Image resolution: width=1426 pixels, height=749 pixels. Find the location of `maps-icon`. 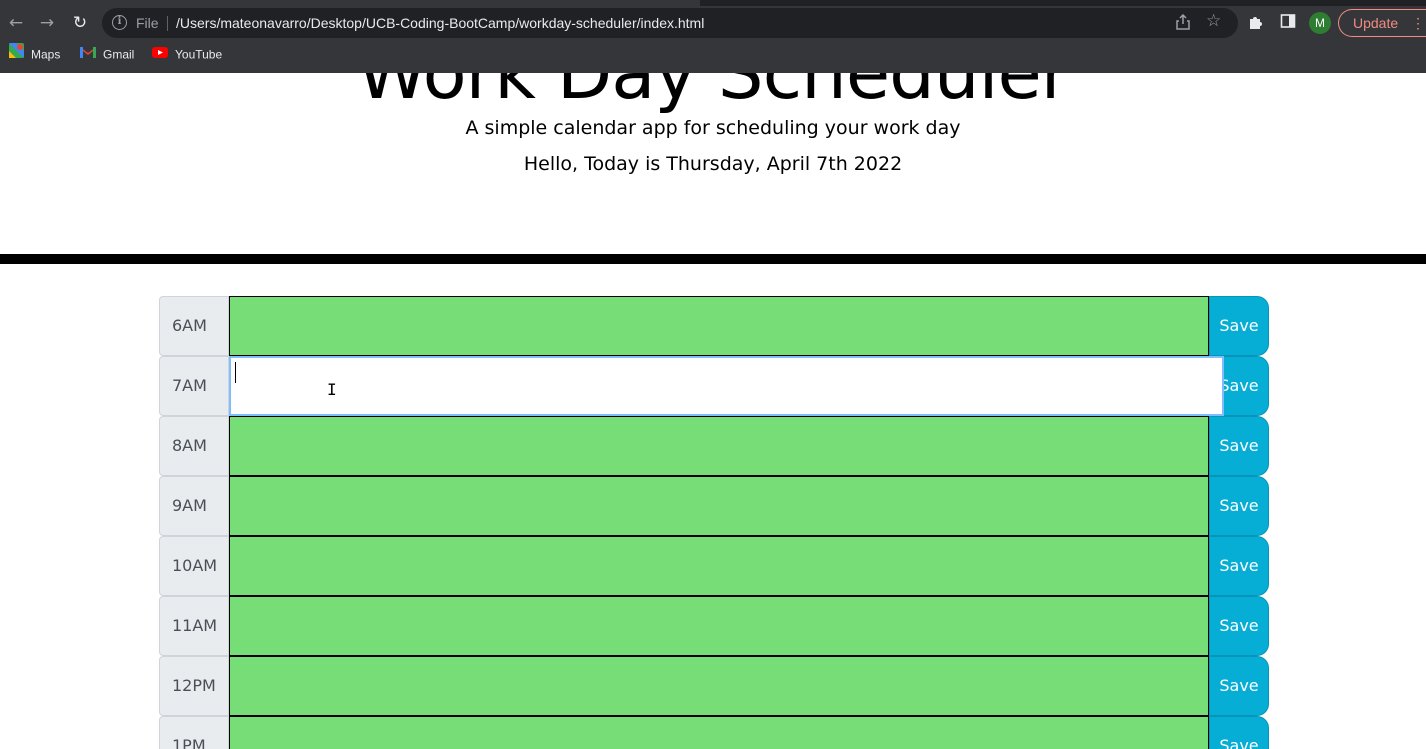

maps-icon is located at coordinates (16, 54).